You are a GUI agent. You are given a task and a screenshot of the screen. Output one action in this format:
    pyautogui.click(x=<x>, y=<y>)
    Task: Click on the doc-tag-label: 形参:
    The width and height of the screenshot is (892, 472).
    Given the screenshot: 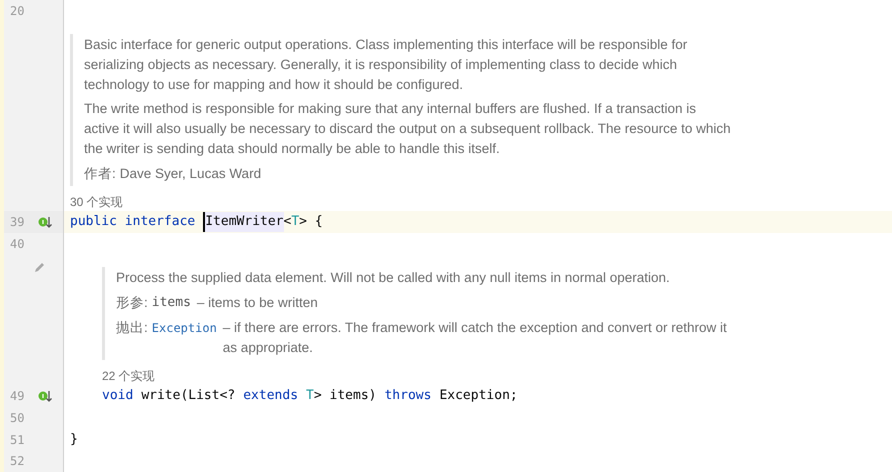 What is the action you would take?
    pyautogui.click(x=132, y=303)
    